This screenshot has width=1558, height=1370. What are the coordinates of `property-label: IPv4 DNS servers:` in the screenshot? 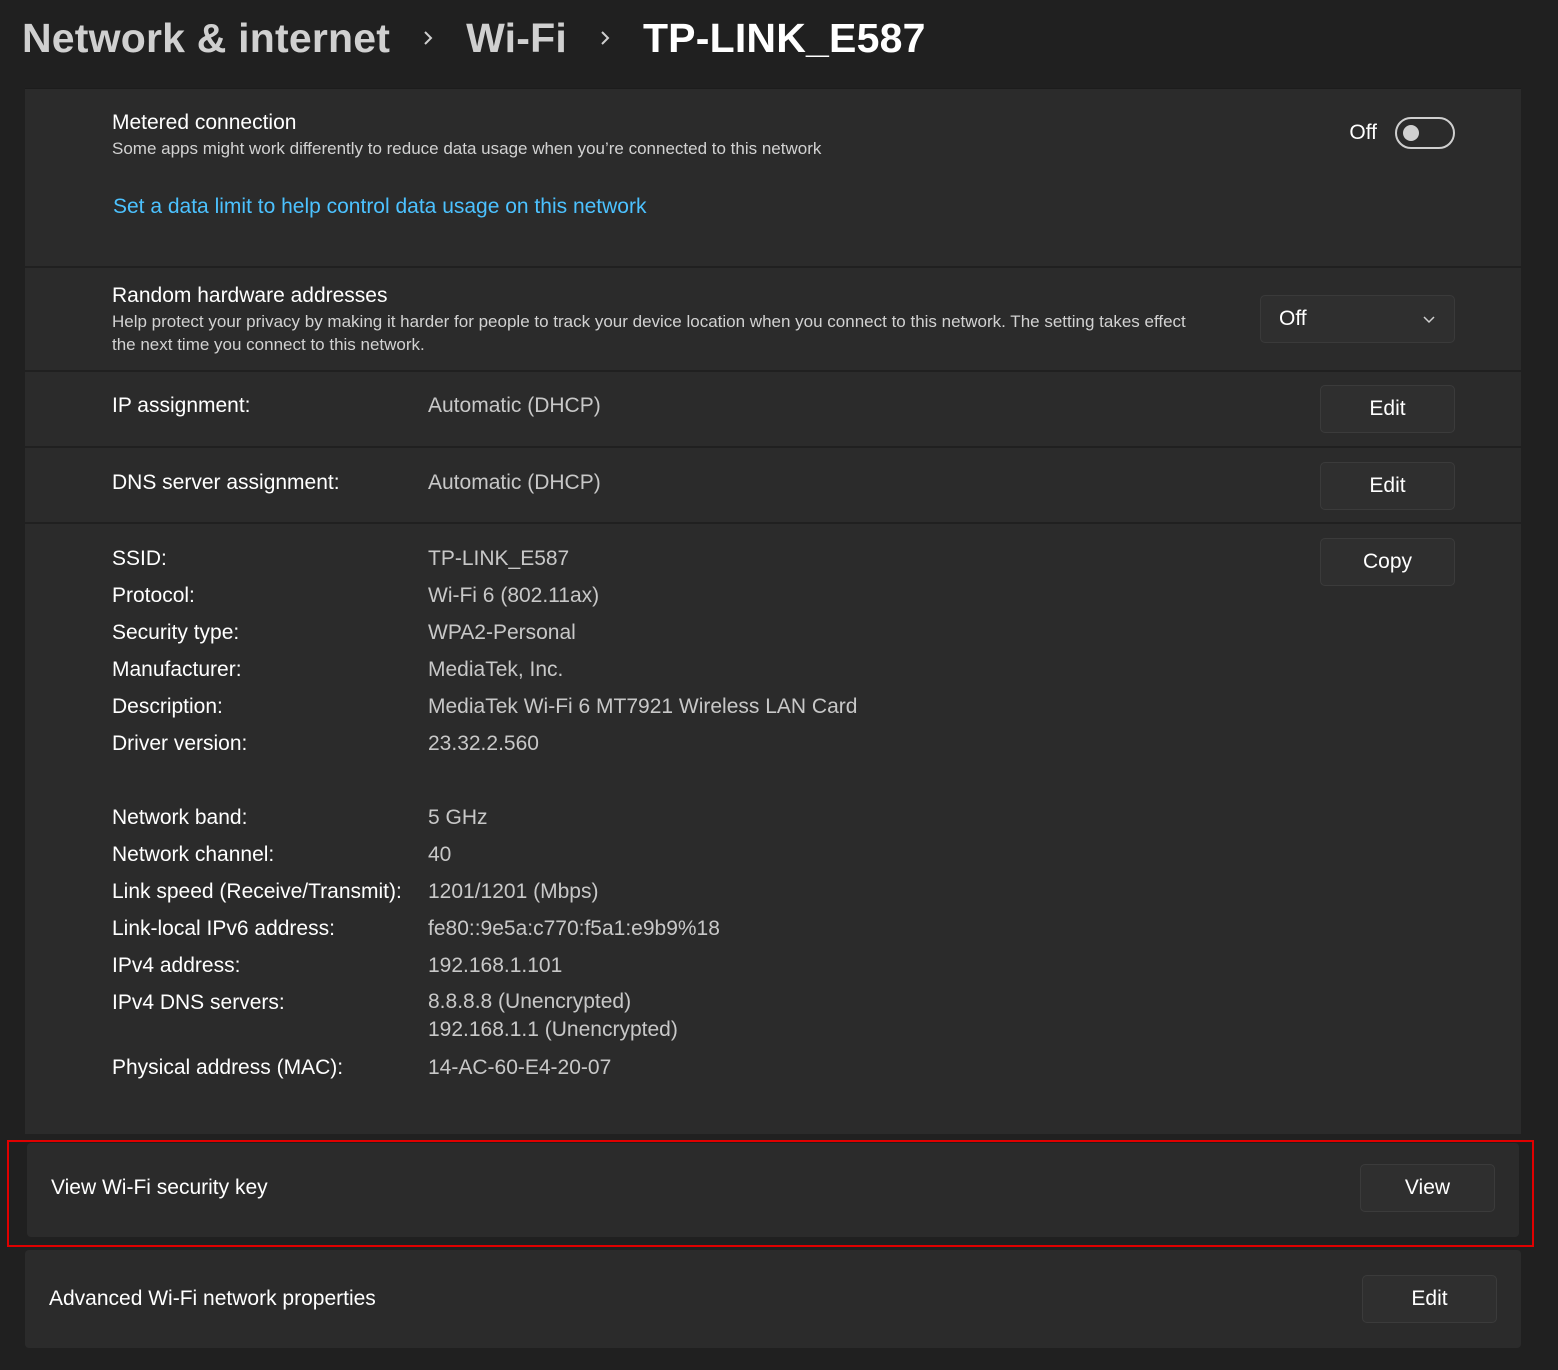 It's located at (198, 1002).